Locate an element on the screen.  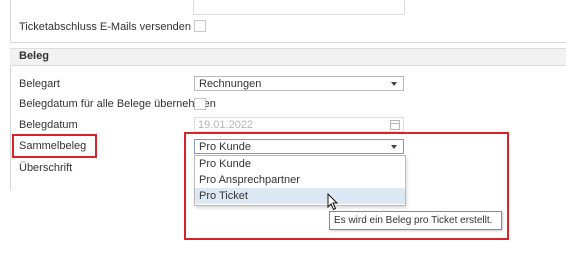
belegdatum-field: 19.01.2022 is located at coordinates (299, 124).